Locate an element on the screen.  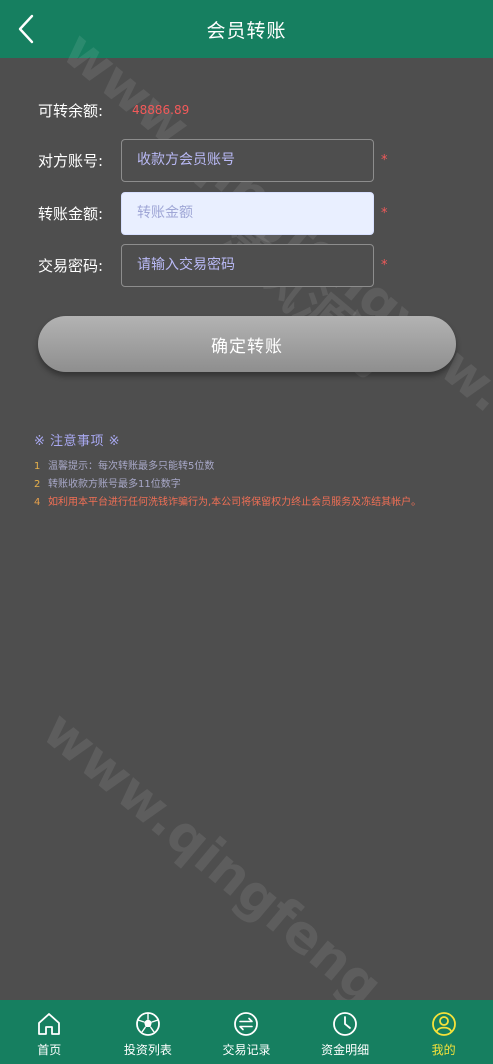
account-row: 对方账号: * is located at coordinates (213, 160).